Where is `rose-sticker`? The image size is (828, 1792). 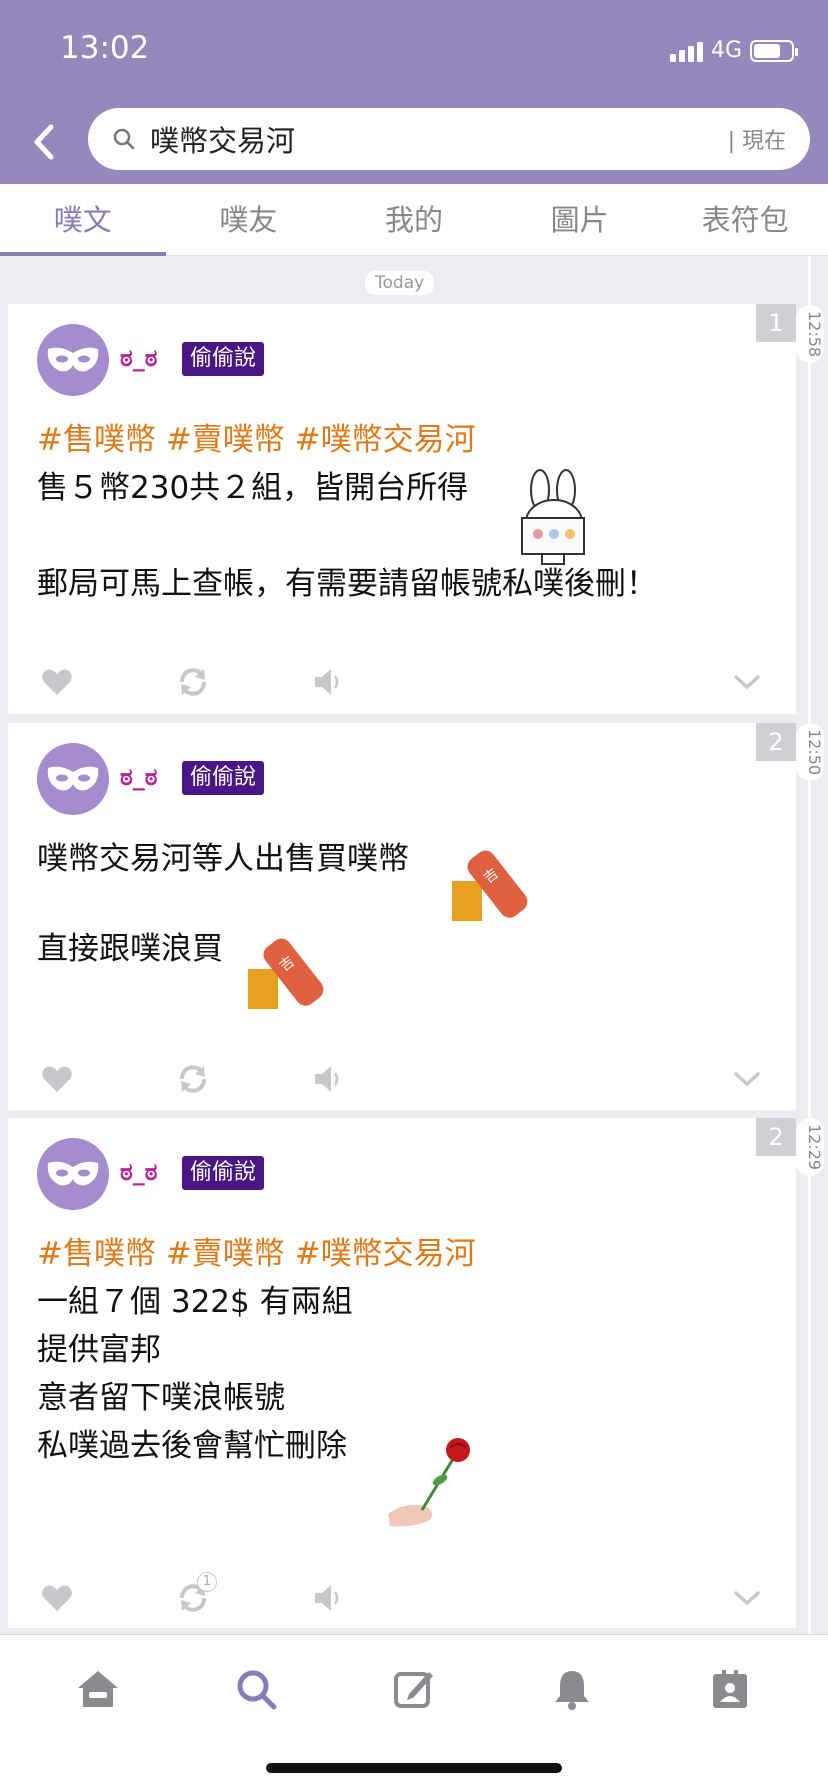 rose-sticker is located at coordinates (429, 1482).